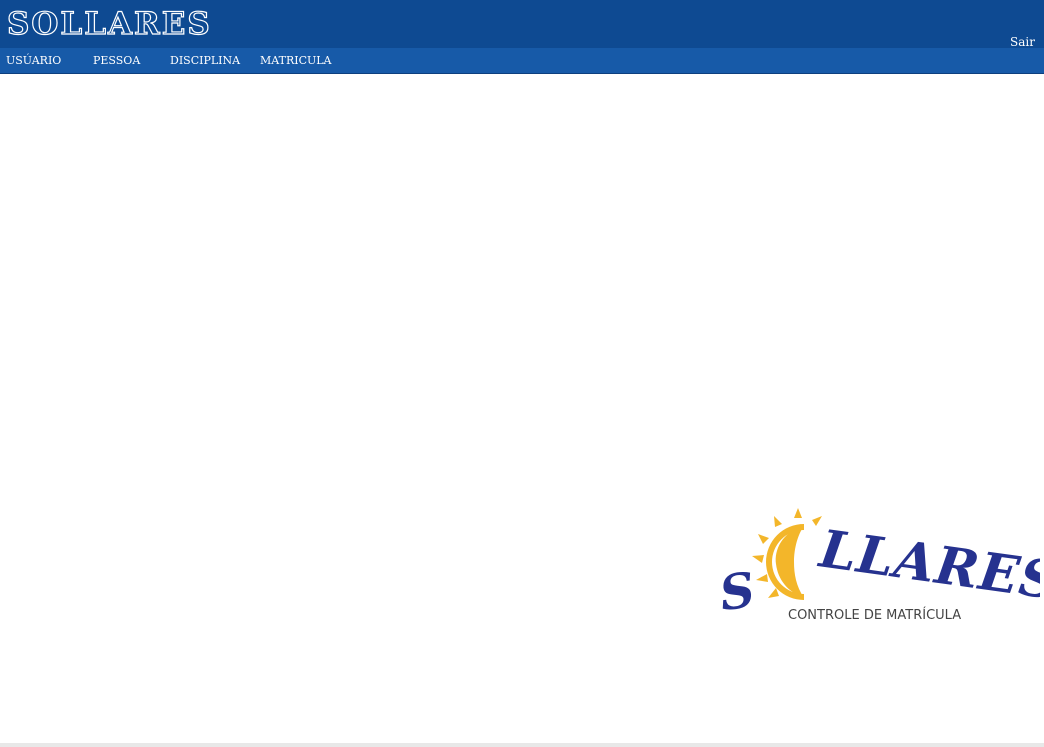 The width and height of the screenshot is (1044, 747). Describe the element at coordinates (522, 24) in the screenshot. I see `top-header: SOLLARES Sair` at that location.